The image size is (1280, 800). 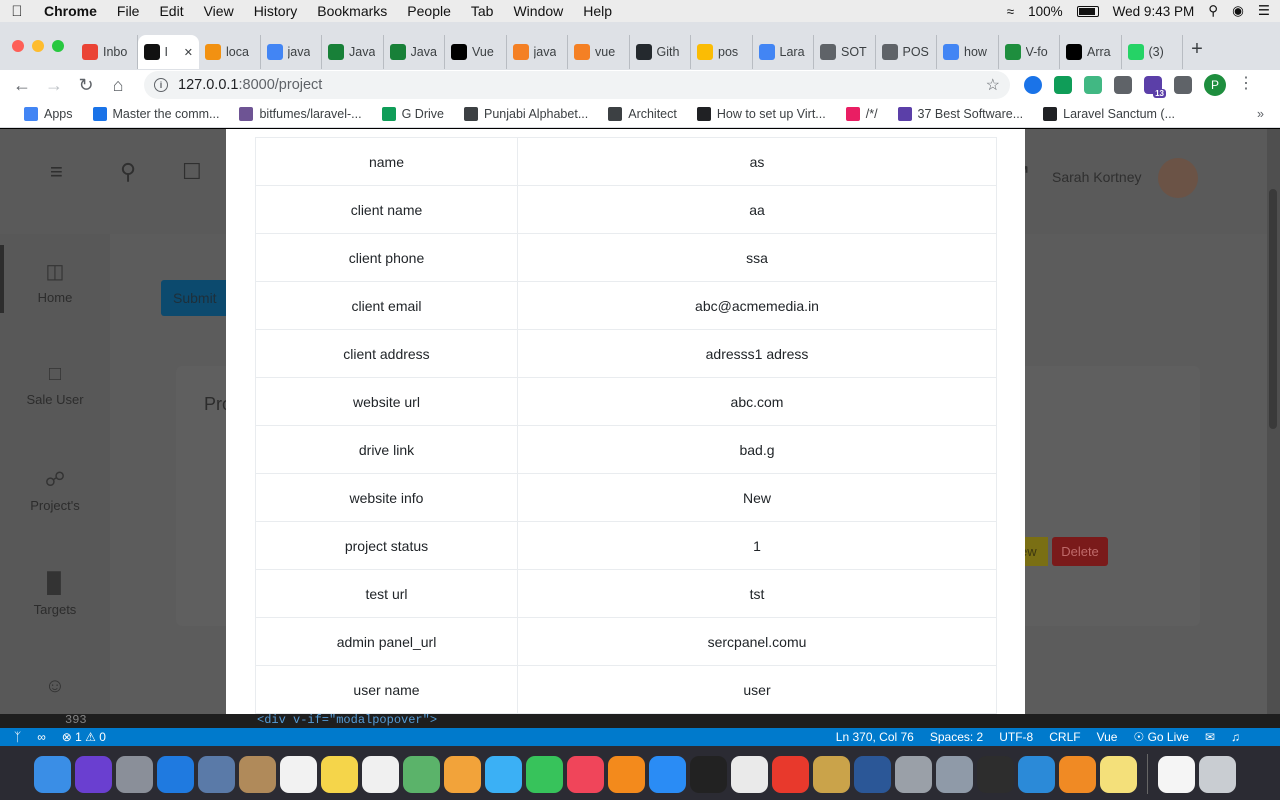 I want to click on tab: Lara, so click(x=783, y=52).